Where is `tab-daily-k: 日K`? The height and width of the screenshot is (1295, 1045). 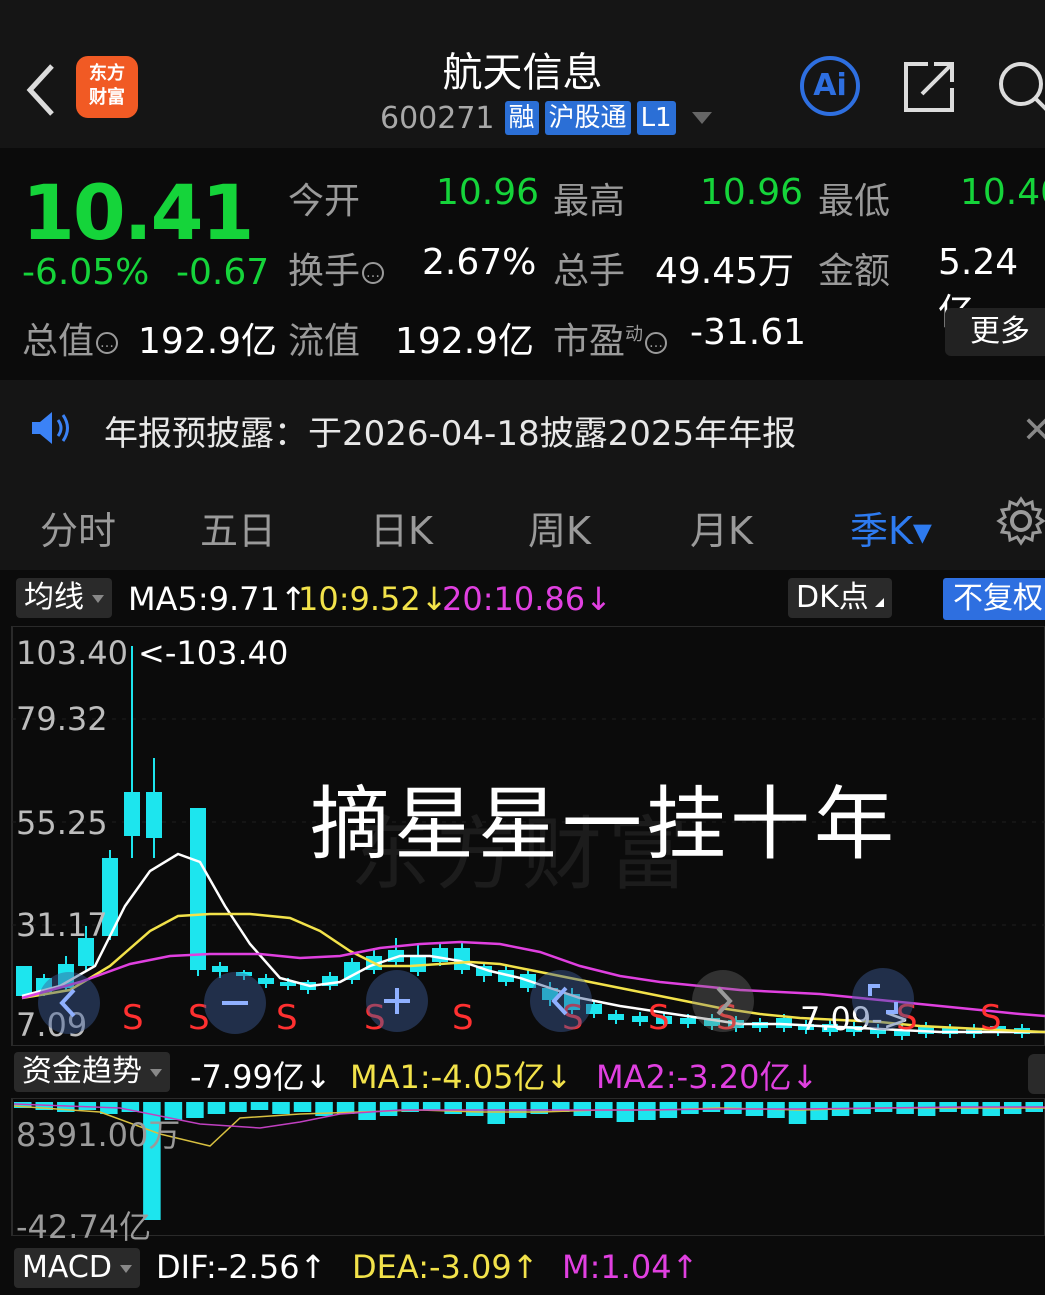
tab-daily-k: 日K is located at coordinates (401, 527).